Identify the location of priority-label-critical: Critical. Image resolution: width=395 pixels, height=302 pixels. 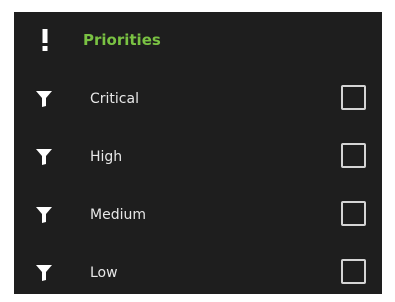
(114, 99).